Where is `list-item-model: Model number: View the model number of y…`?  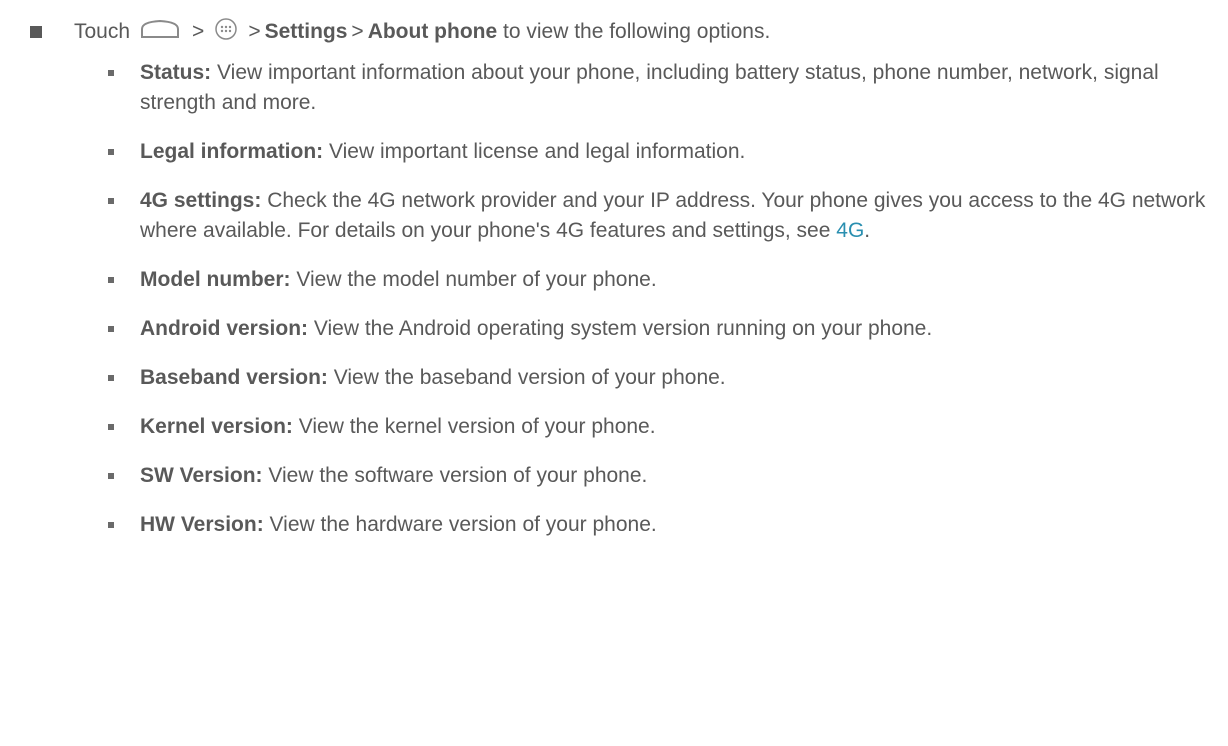 list-item-model: Model number: View the model number of y… is located at coordinates (663, 280).